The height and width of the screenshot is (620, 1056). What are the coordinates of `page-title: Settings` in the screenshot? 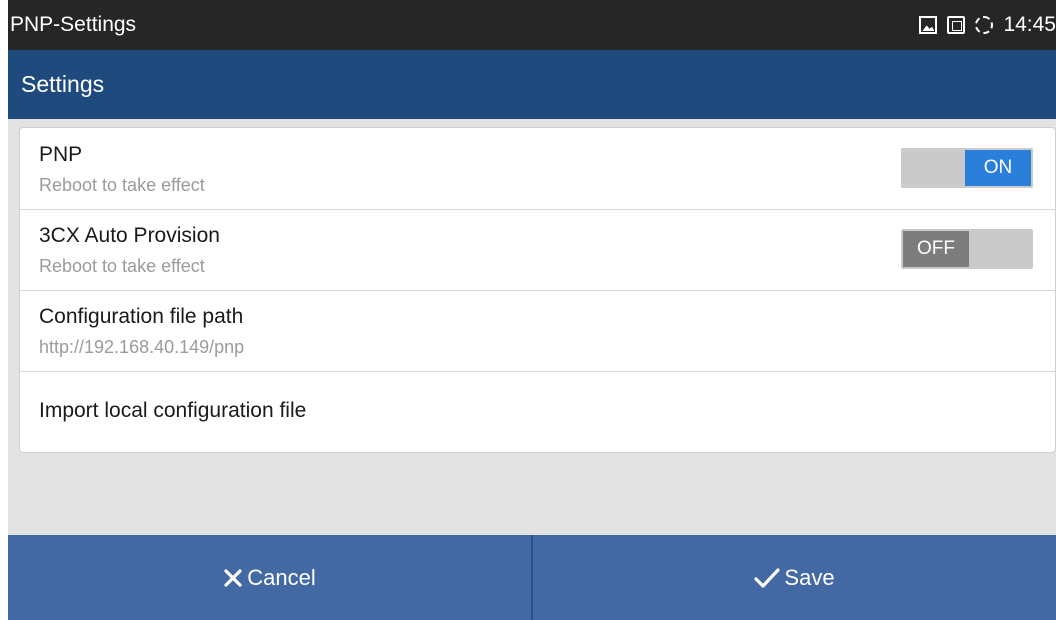 It's located at (63, 84).